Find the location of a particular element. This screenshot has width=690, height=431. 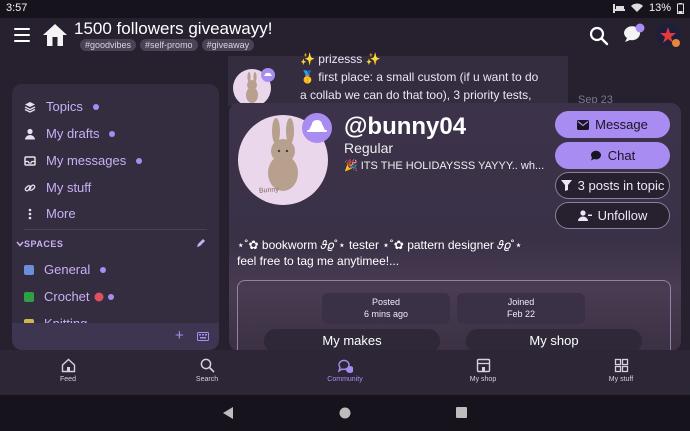

tab-my-shop: My shop is located at coordinates (554, 340).